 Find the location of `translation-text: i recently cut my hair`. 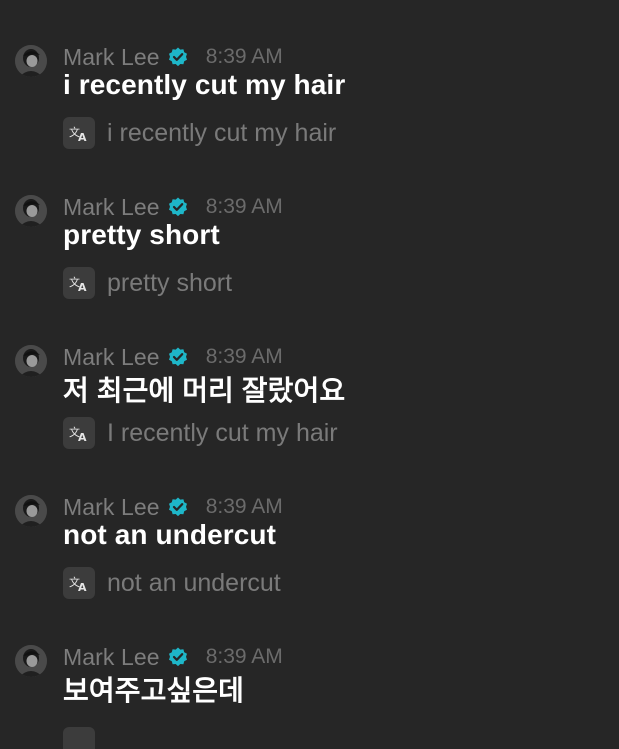

translation-text: i recently cut my hair is located at coordinates (222, 133).